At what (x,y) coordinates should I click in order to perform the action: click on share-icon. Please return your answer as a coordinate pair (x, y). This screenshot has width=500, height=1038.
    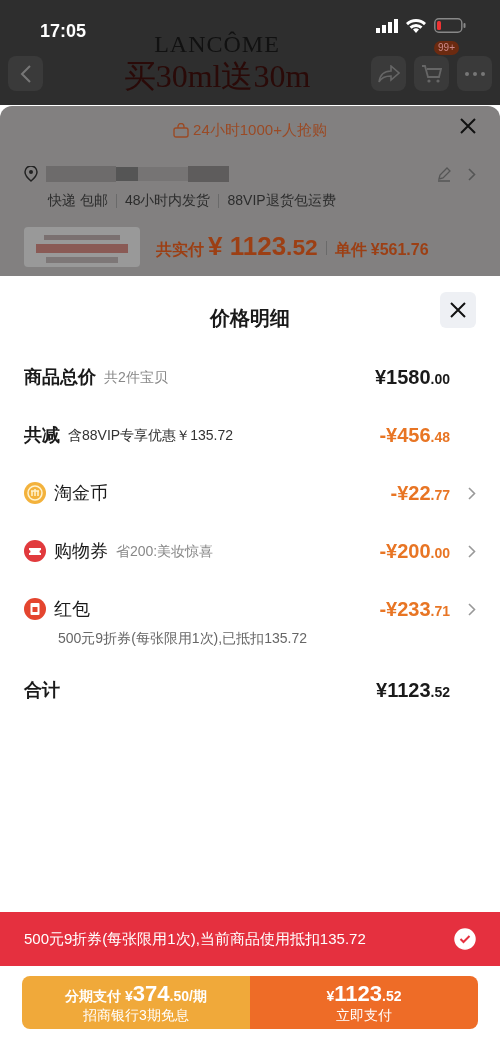
    Looking at the image, I should click on (388, 73).